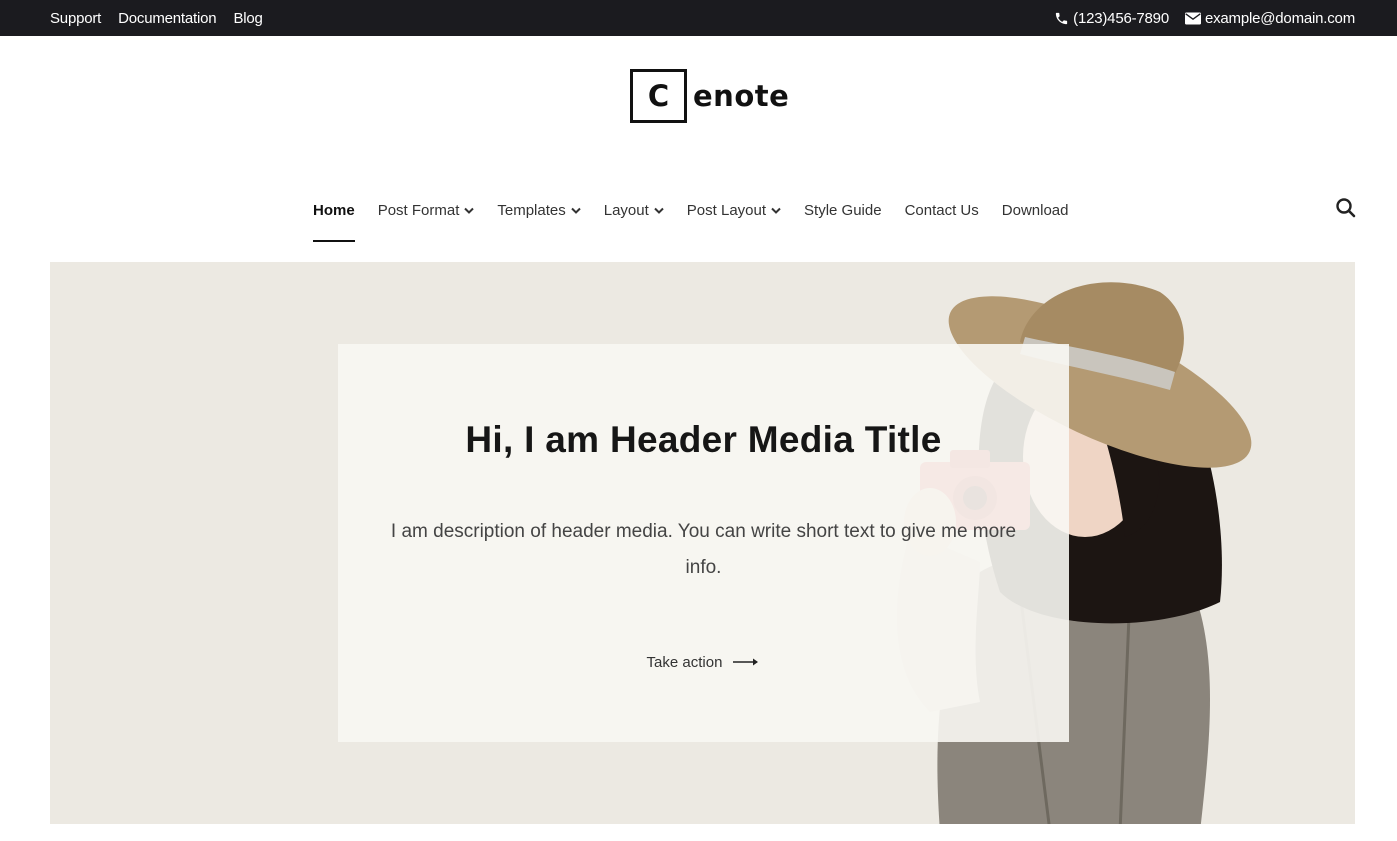  Describe the element at coordinates (418, 210) in the screenshot. I see `nav-item-label: Post Format` at that location.